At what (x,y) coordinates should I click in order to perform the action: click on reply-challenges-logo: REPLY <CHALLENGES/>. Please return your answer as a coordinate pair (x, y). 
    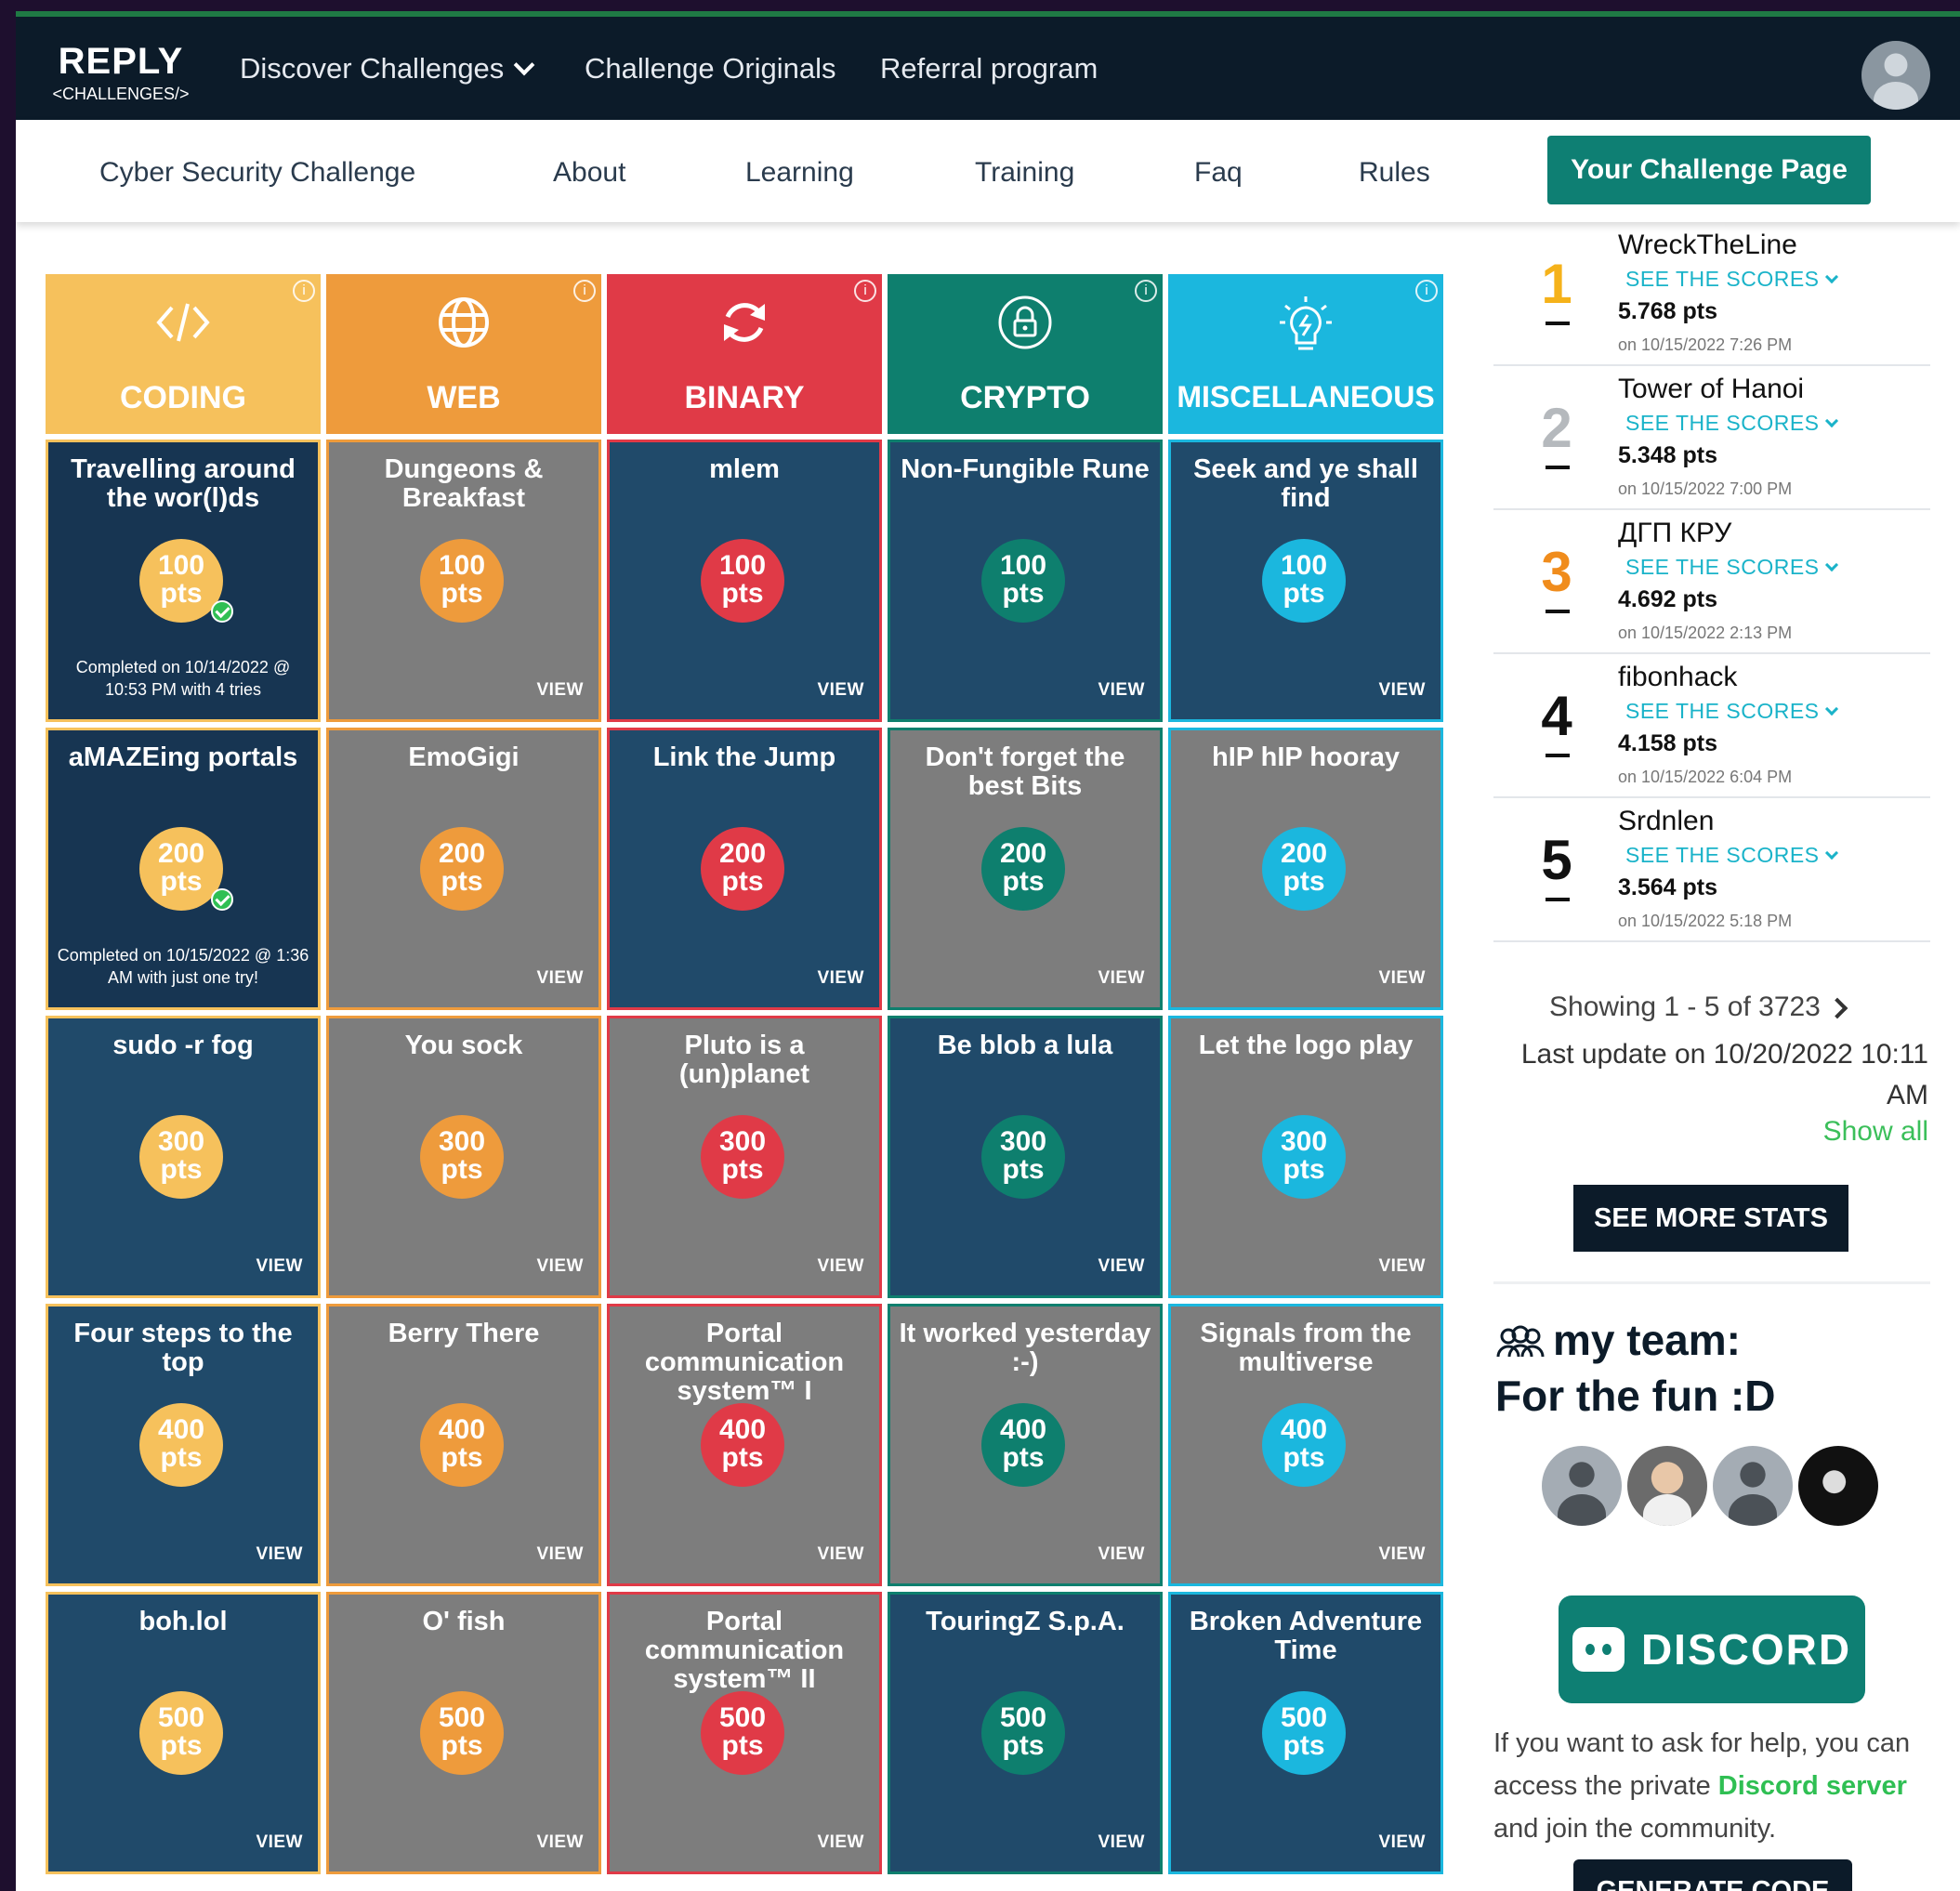
    Looking at the image, I should click on (121, 73).